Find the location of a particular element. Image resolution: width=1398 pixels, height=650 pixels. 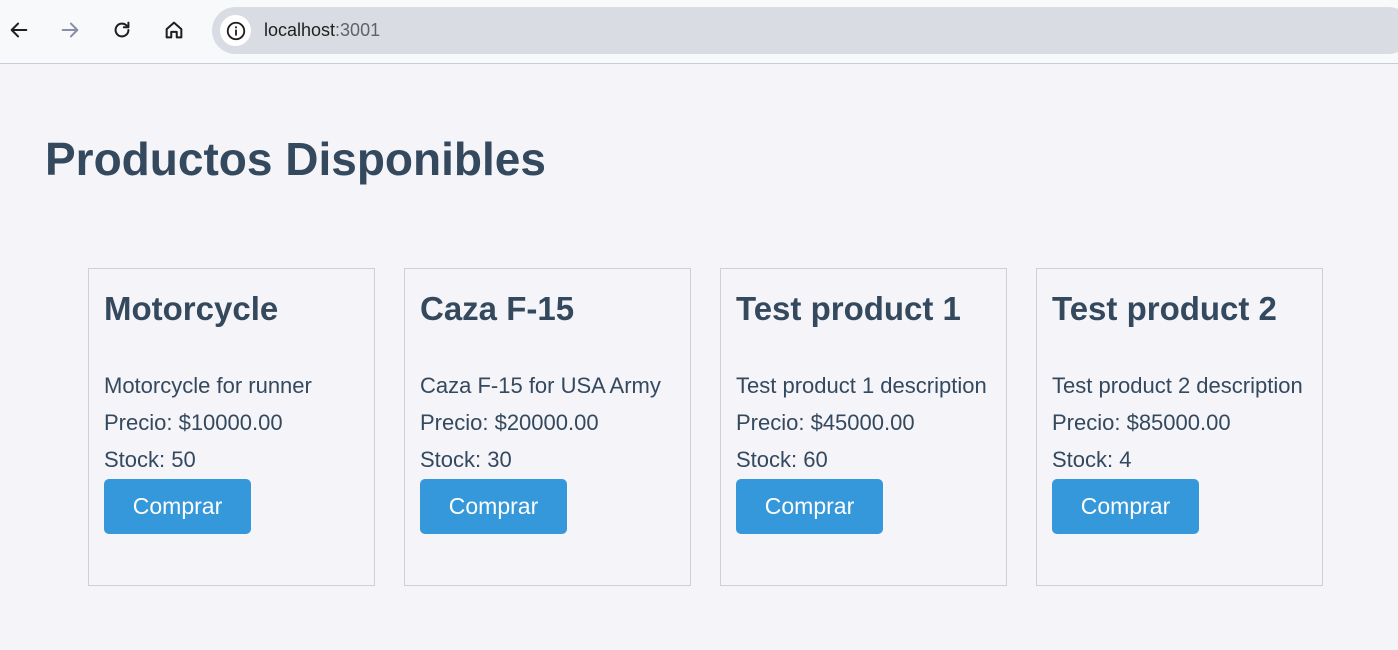

address-bar: localhost:3001 is located at coordinates (805, 30).